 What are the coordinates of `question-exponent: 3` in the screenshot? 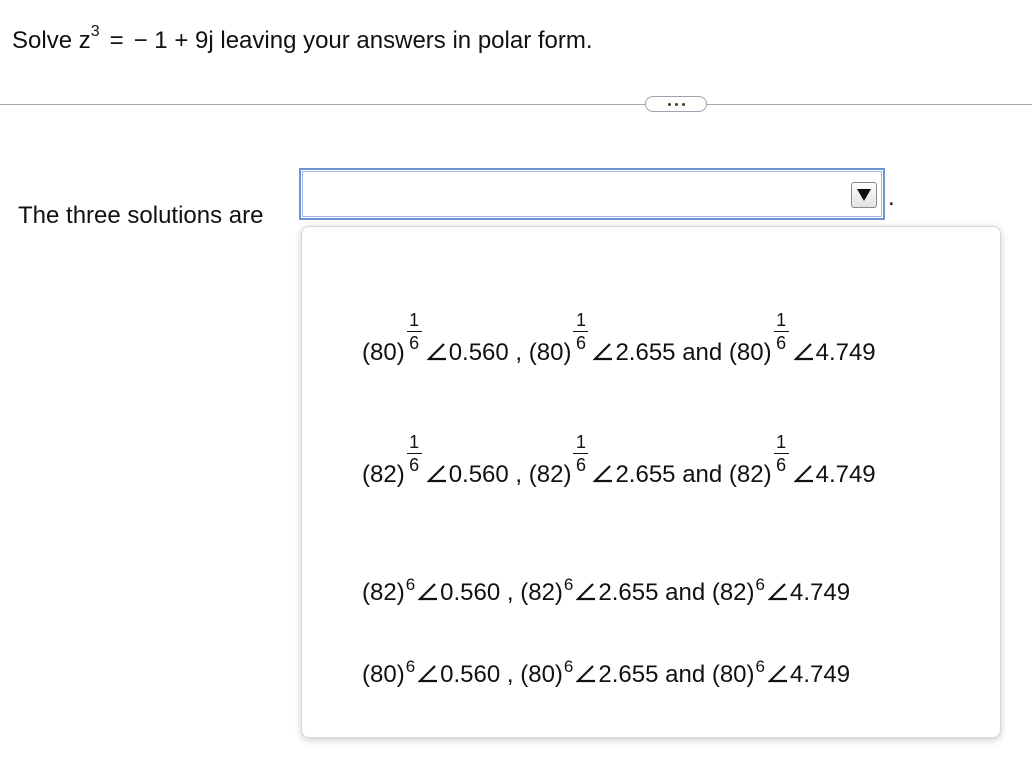 It's located at (95, 31).